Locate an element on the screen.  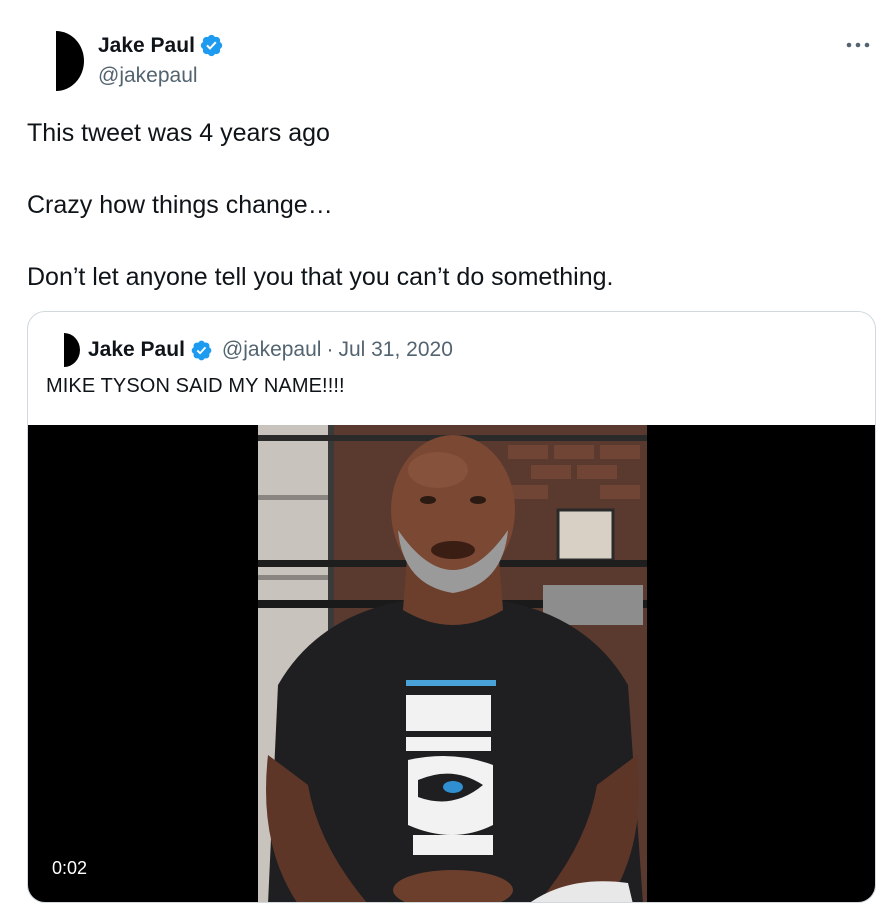
quoted-date: Jul 31, 2020 is located at coordinates (395, 350).